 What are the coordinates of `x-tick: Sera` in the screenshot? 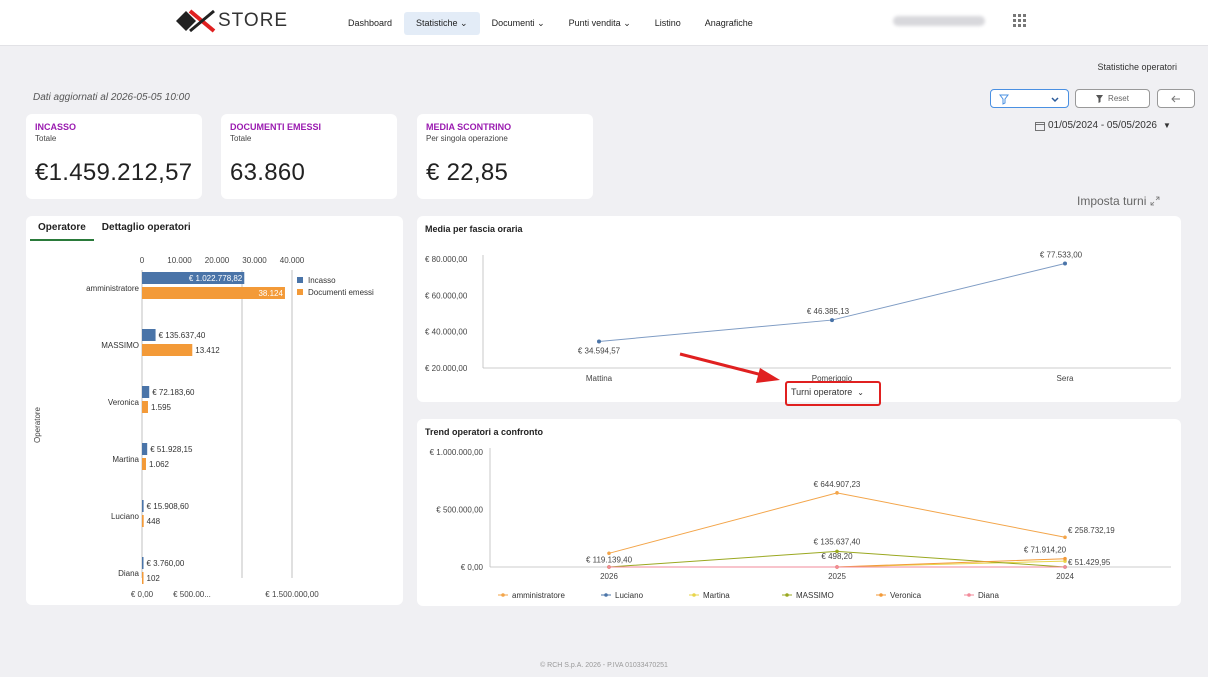 It's located at (1065, 378).